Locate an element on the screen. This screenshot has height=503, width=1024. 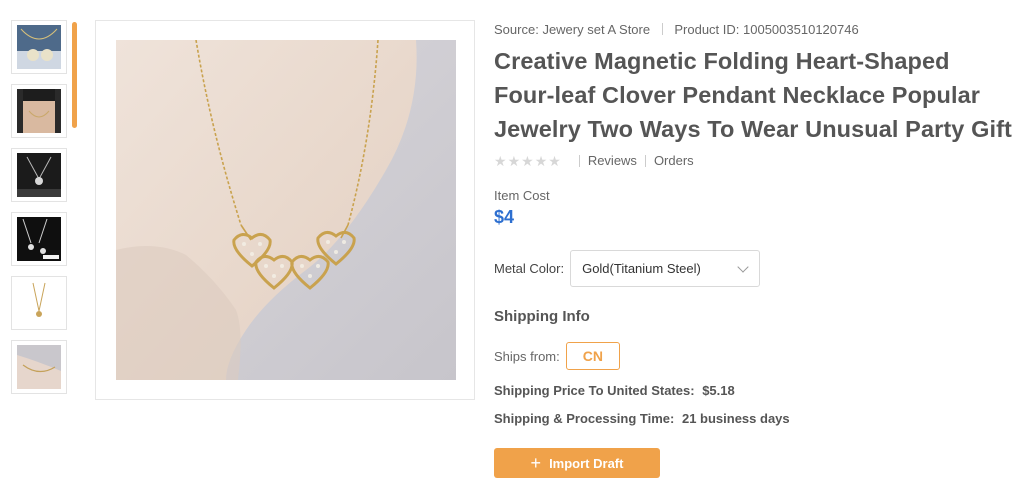
metal-color-label: Metal Color: is located at coordinates (529, 268).